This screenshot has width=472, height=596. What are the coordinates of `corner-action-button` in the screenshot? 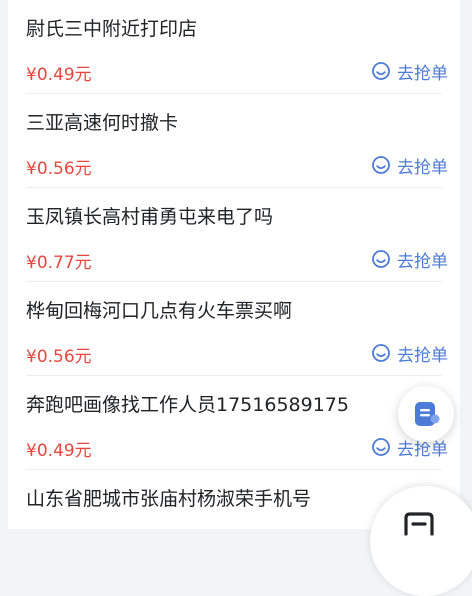 It's located at (421, 541).